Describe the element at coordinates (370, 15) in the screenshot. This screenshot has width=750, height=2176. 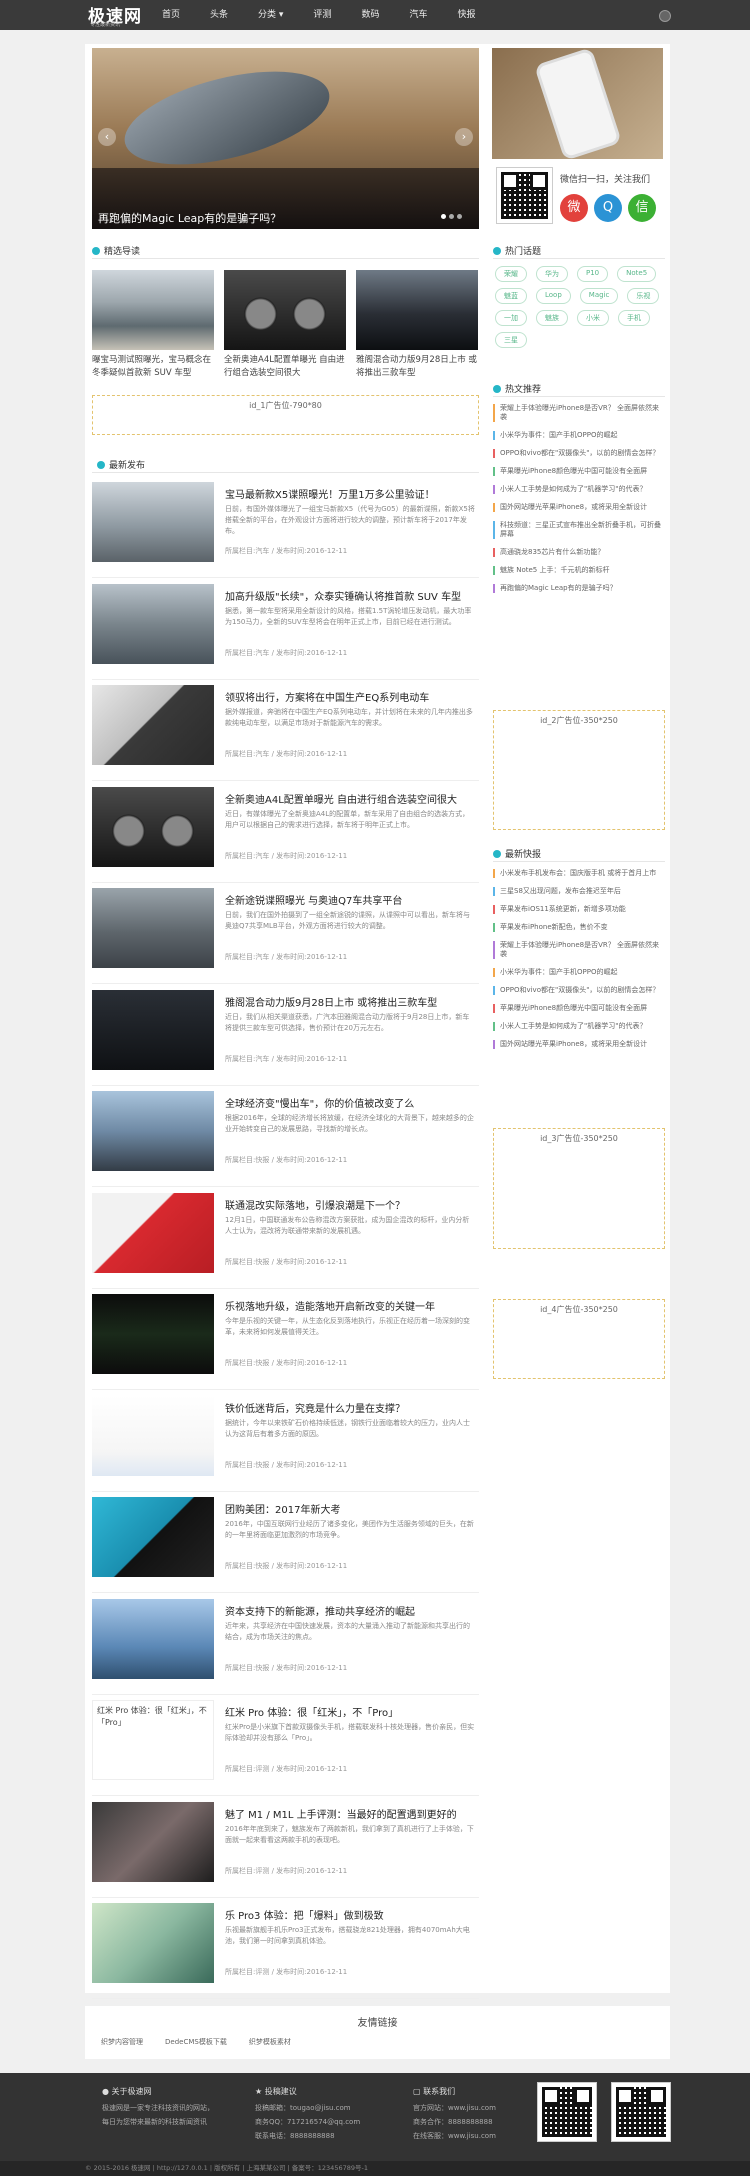
I see `nav-digital: 数码` at that location.